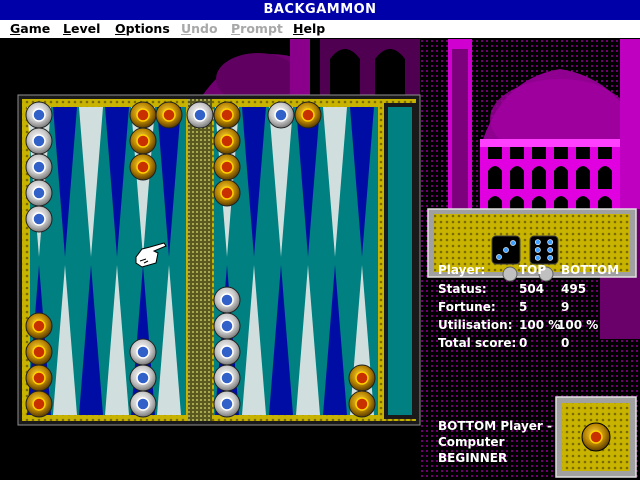 The height and width of the screenshot is (480, 640). What do you see at coordinates (309, 28) in the screenshot?
I see `menu-help: Help` at bounding box center [309, 28].